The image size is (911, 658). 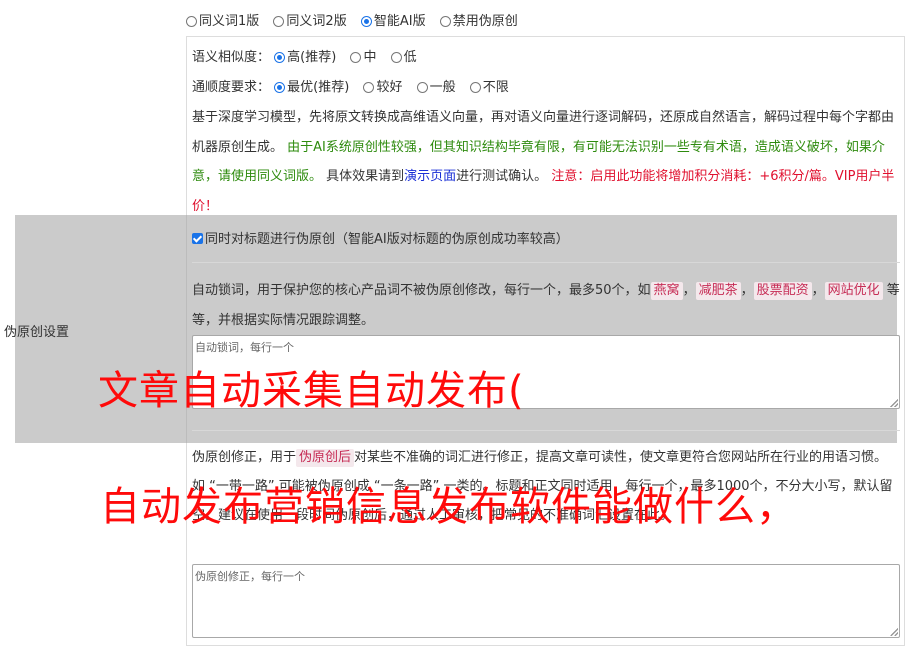 I want to click on similarity-medium: 中, so click(x=363, y=57).